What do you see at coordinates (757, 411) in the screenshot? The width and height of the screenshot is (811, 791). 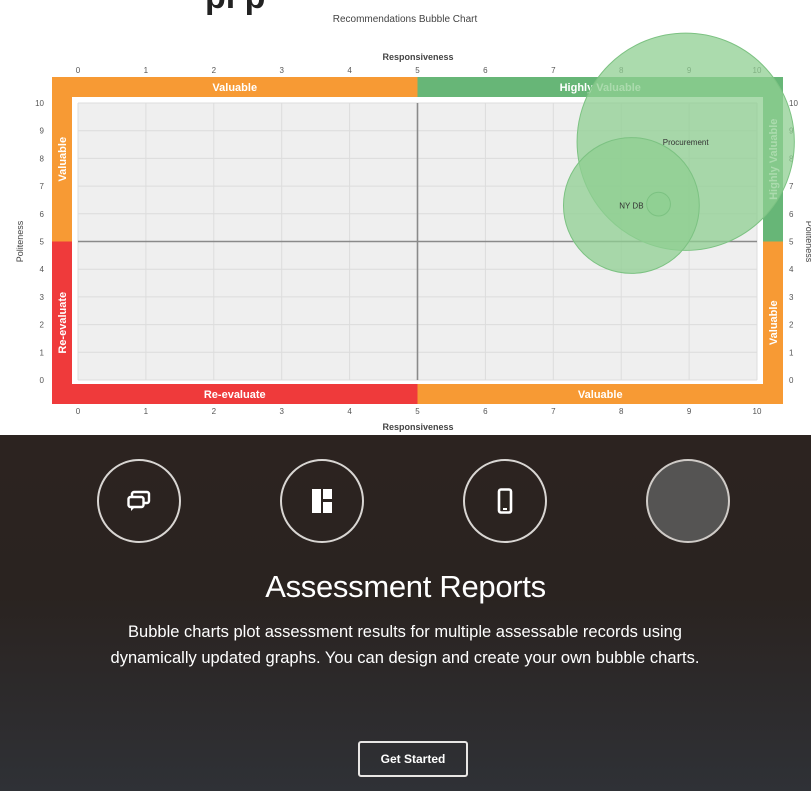 I see `x-tick-label-bottom: 10` at bounding box center [757, 411].